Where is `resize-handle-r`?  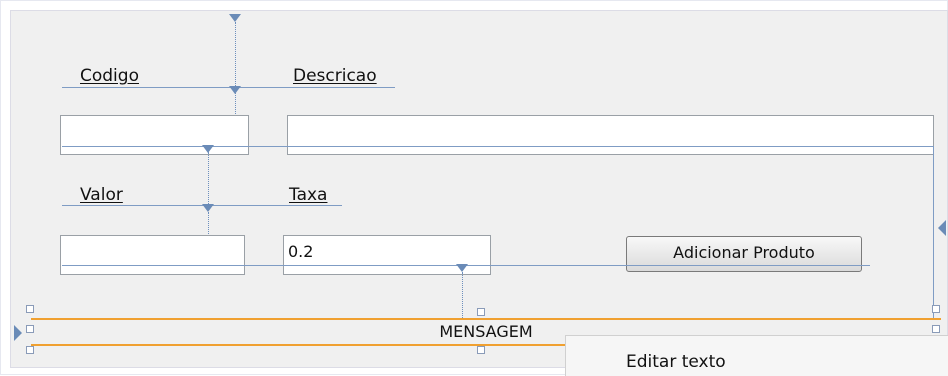
resize-handle-r is located at coordinates (936, 329).